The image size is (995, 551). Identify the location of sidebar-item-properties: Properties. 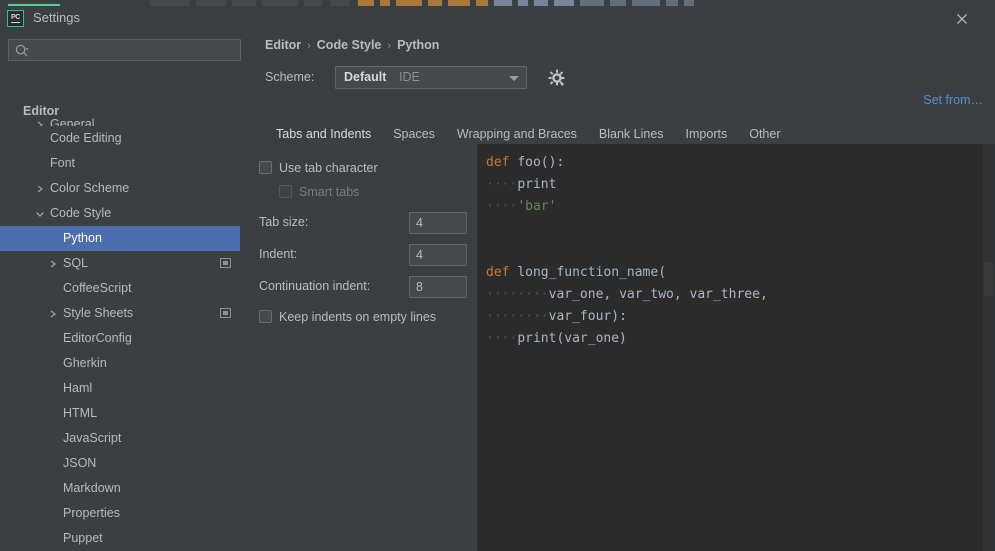
(124, 513).